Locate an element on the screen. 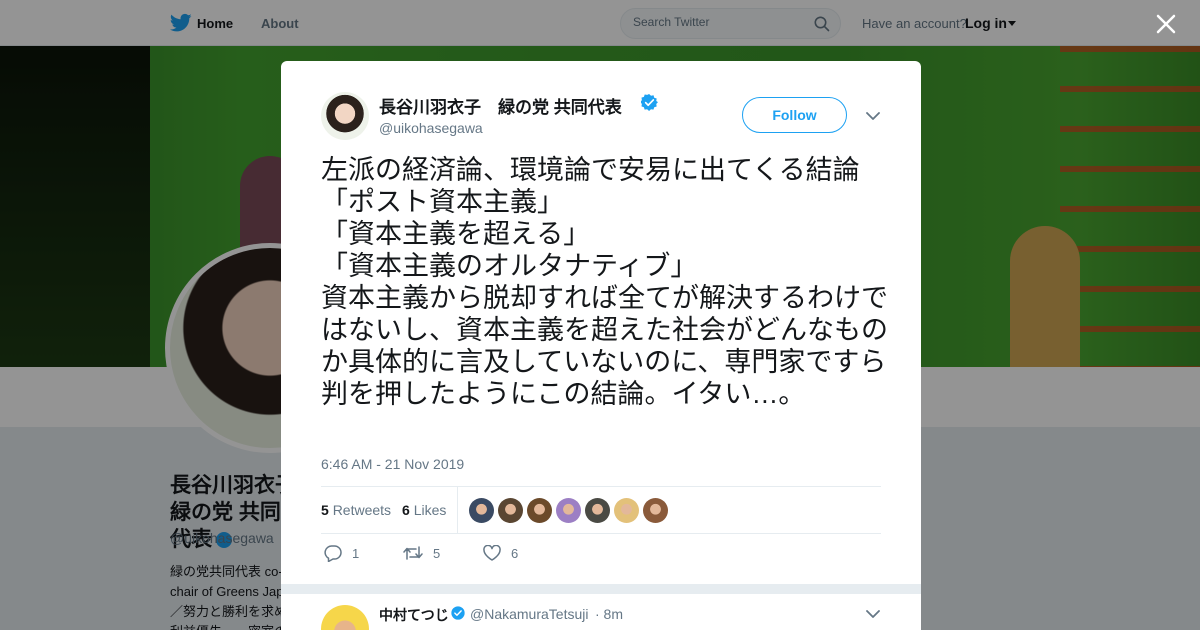 This screenshot has height=630, width=1200. reply-action: 1 is located at coordinates (341, 553).